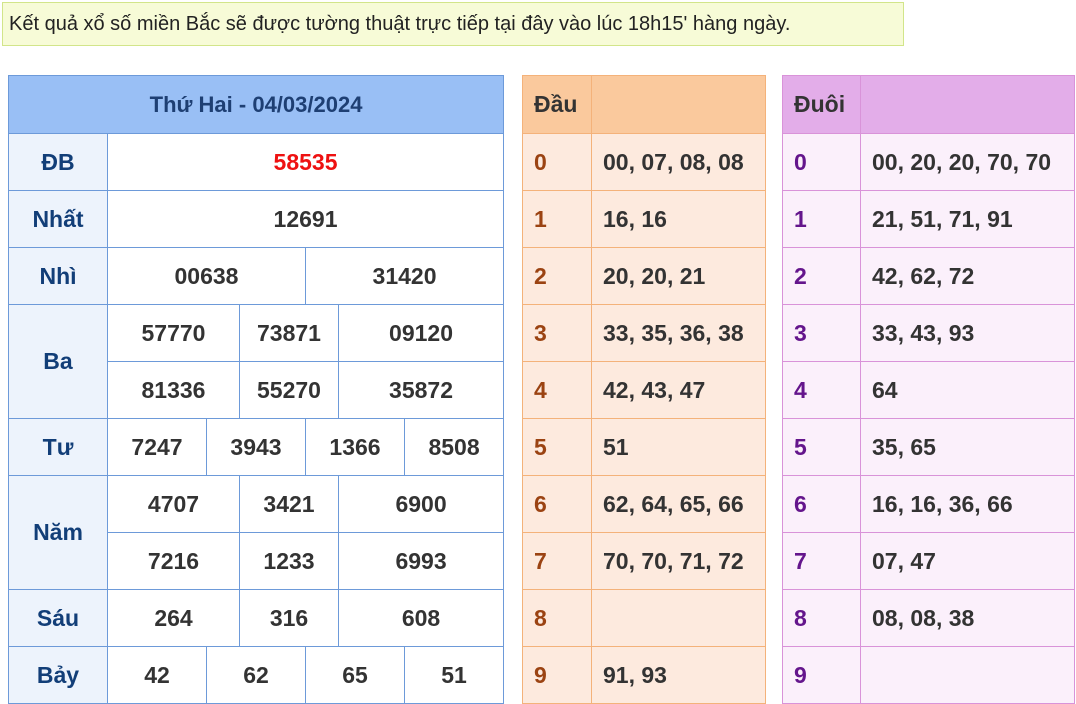 The image size is (1076, 704). I want to click on duoi-key: 9, so click(821, 675).